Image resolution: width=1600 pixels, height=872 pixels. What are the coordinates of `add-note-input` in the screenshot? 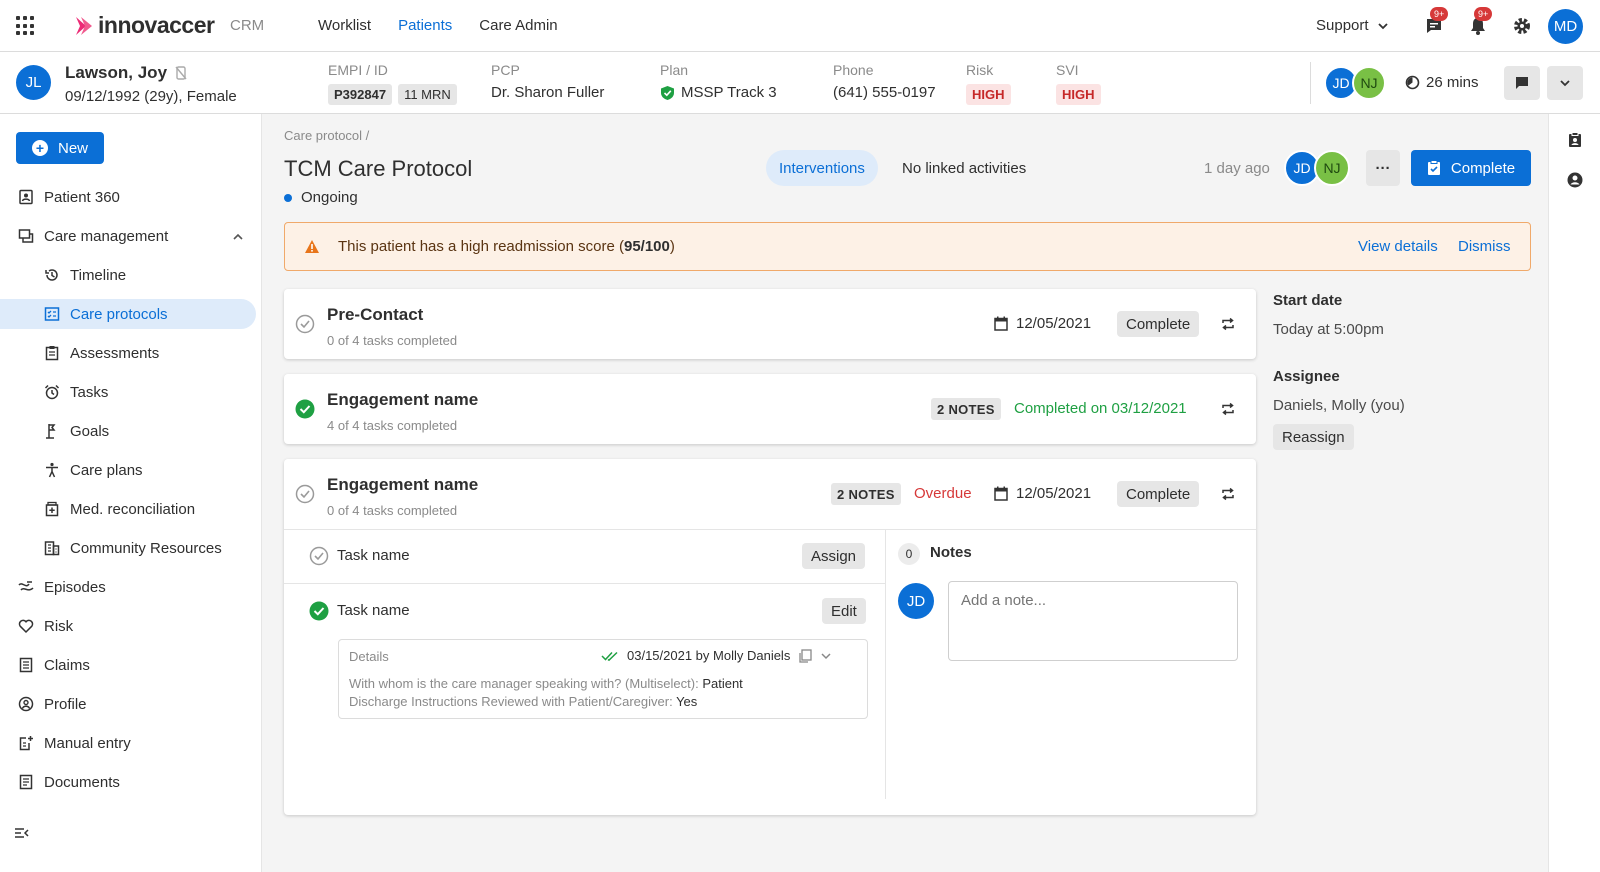 It's located at (1093, 621).